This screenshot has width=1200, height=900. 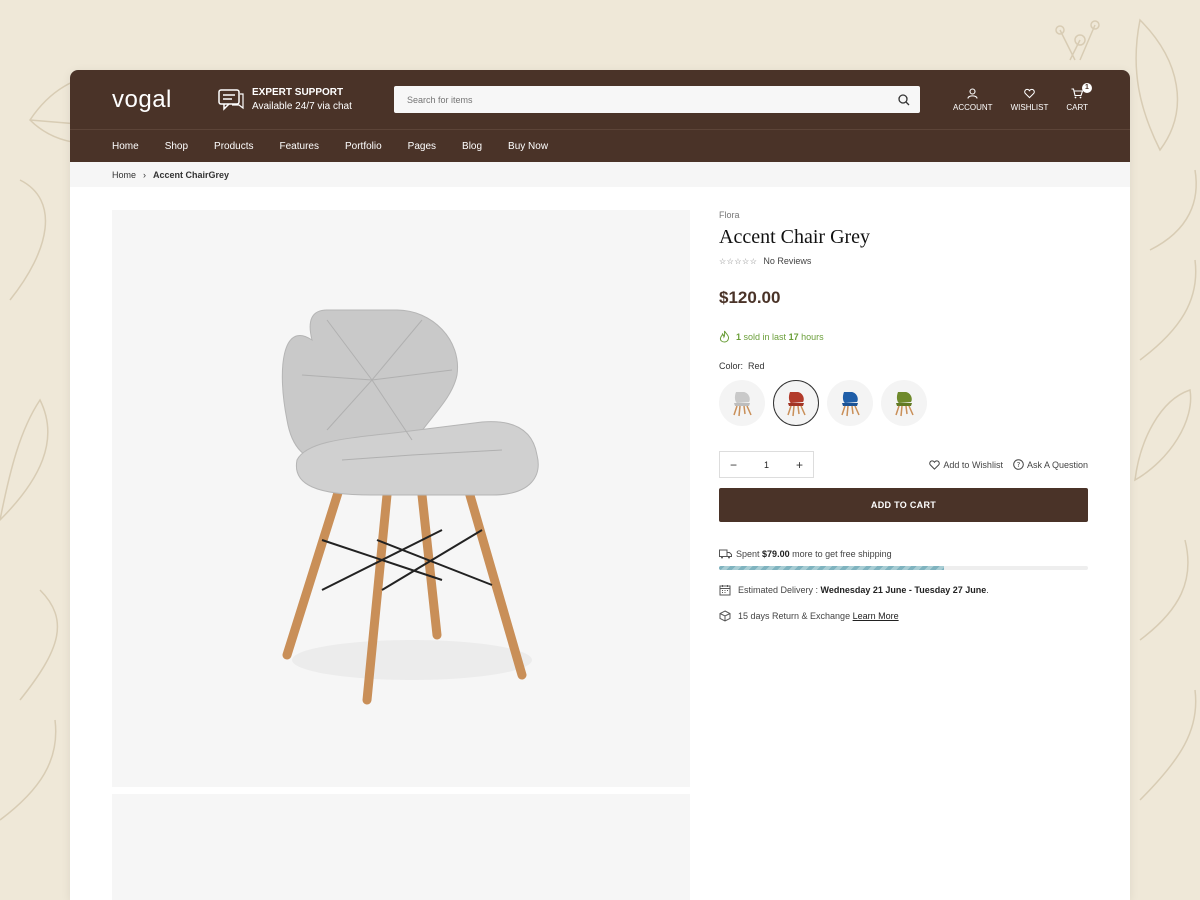 I want to click on plus-icon: +, so click(x=799, y=464).